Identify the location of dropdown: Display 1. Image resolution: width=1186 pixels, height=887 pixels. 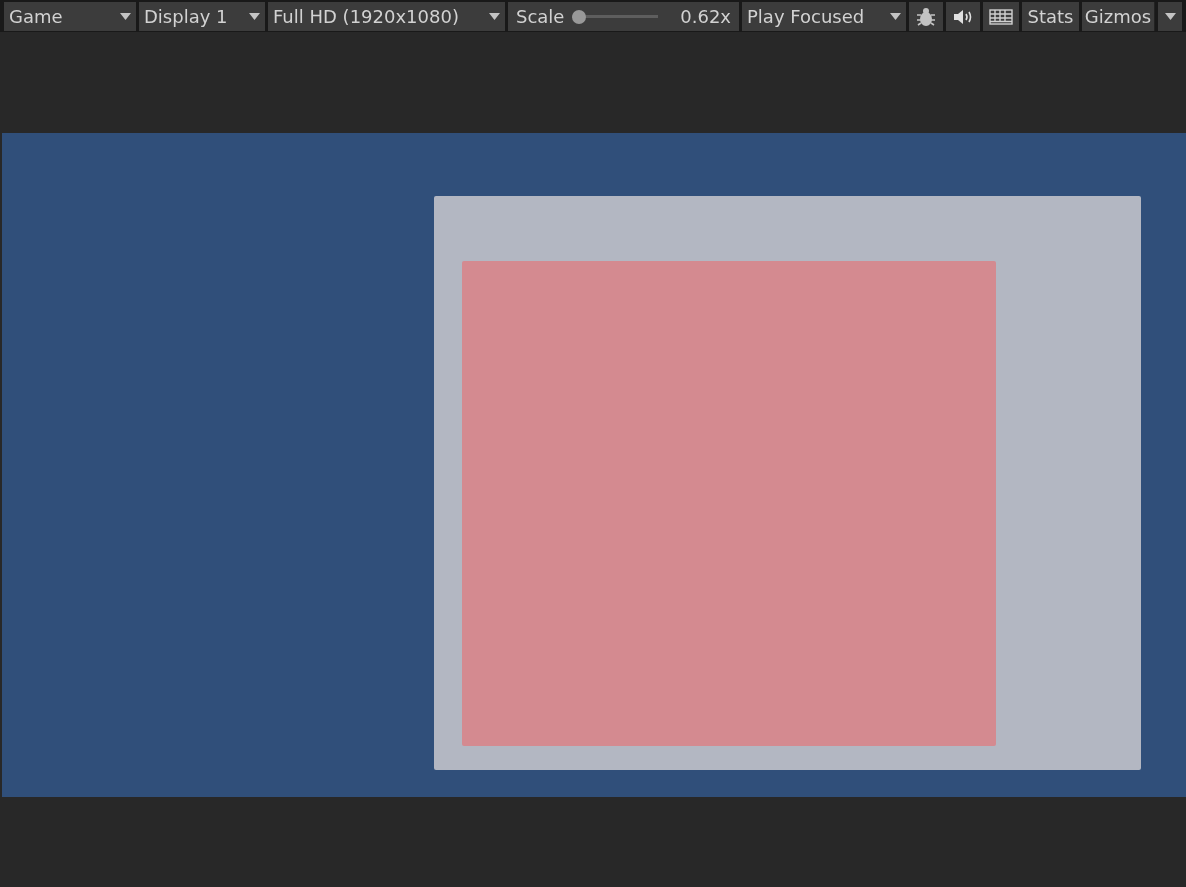
(202, 16).